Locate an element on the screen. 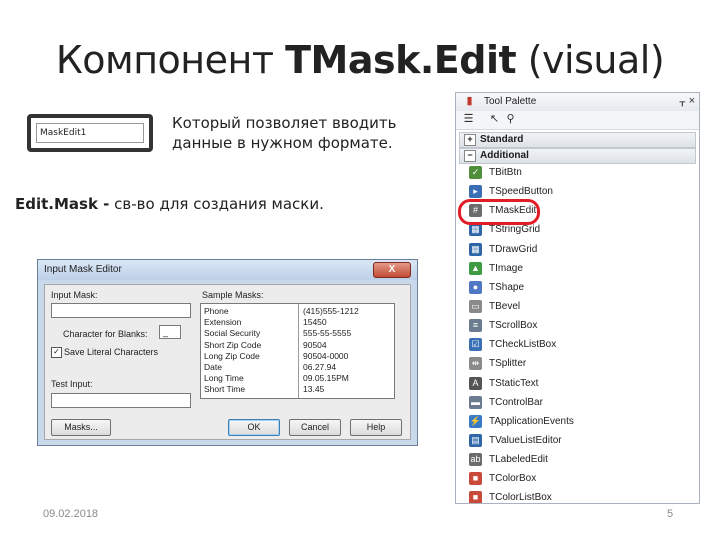 This screenshot has width=720, height=540. palette-header: ▮ Tool Palette ᚁ × is located at coordinates (577, 102).